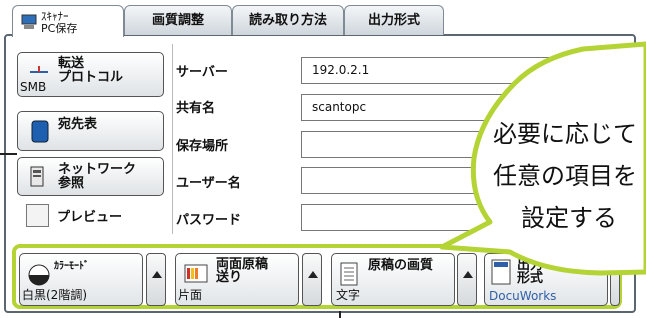 This screenshot has width=646, height=318. I want to click on callout-line3: 設定する, so click(569, 218).